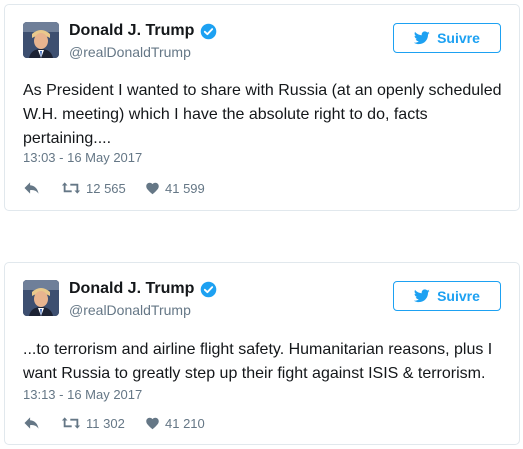  I want to click on tweet-actions: 12 565 41 599, so click(114, 188).